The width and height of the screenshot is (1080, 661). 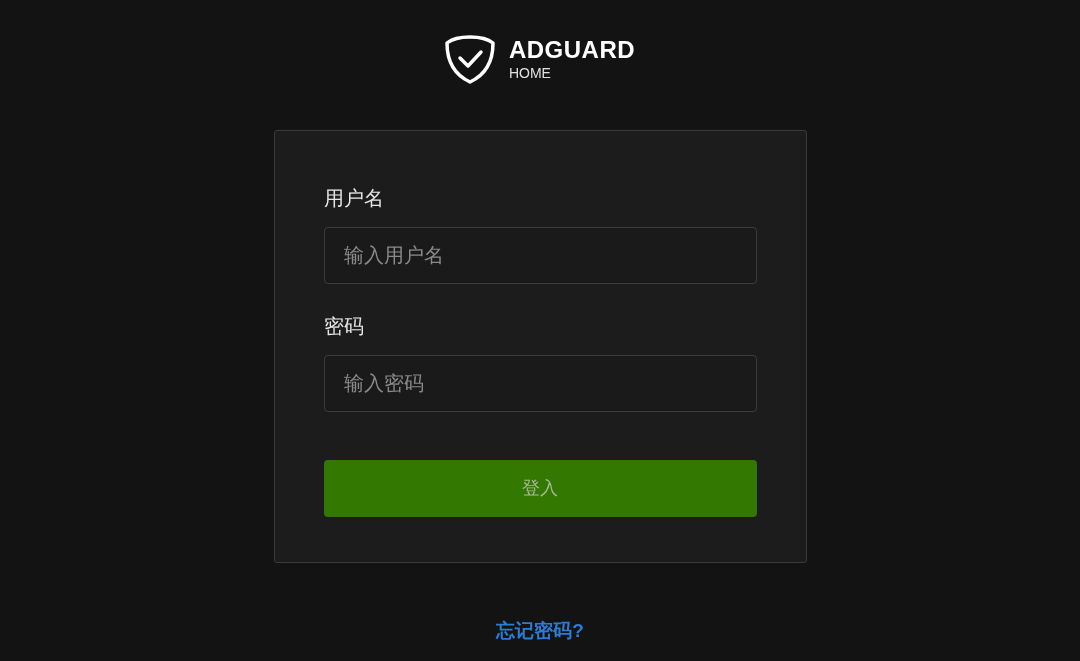 I want to click on forgot-password-link: 忘记密码?, so click(x=540, y=631).